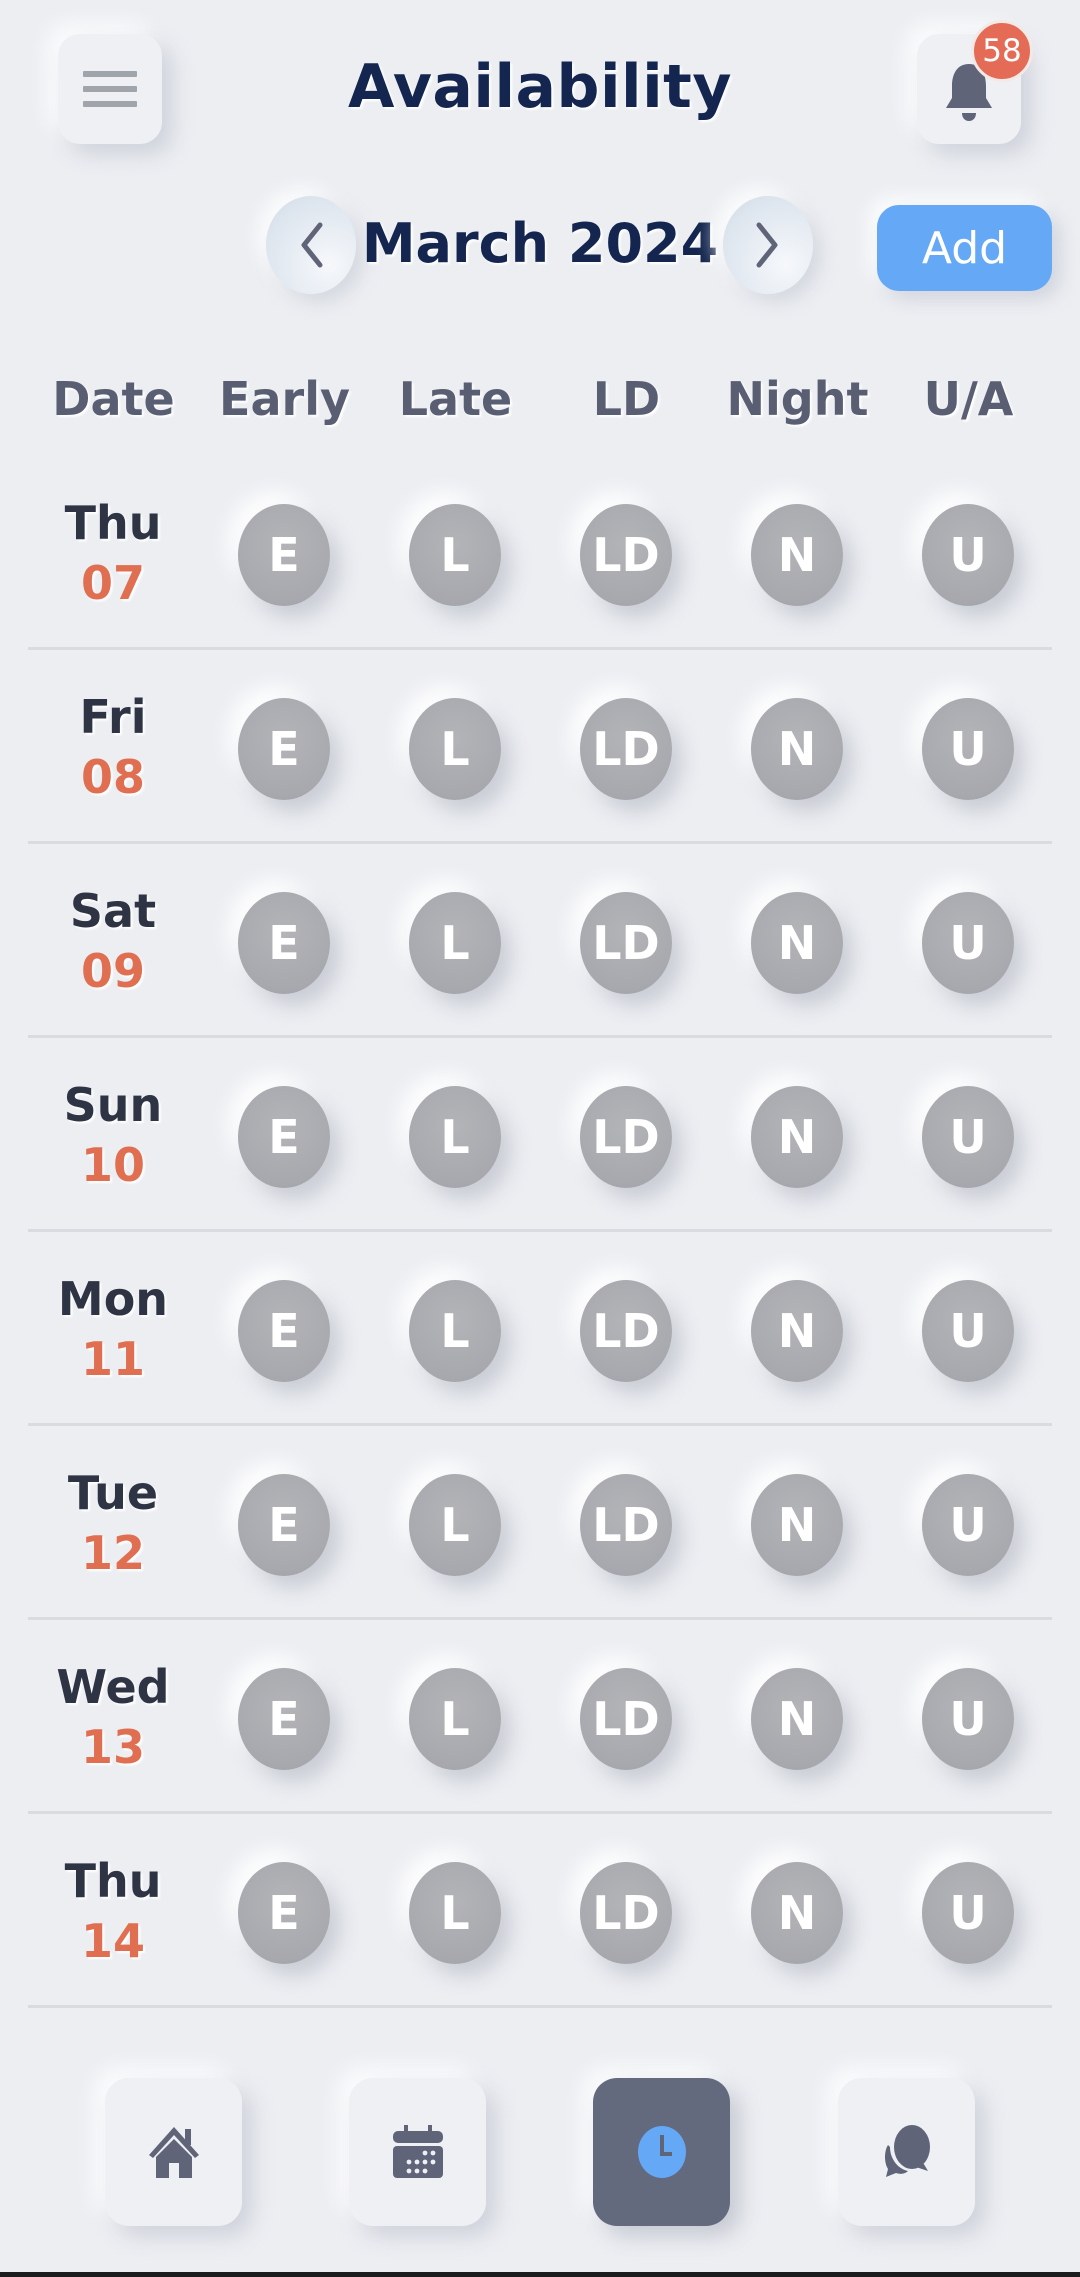 This screenshot has height=2277, width=1080. What do you see at coordinates (112, 1359) in the screenshot?
I see `day-number: 11` at bounding box center [112, 1359].